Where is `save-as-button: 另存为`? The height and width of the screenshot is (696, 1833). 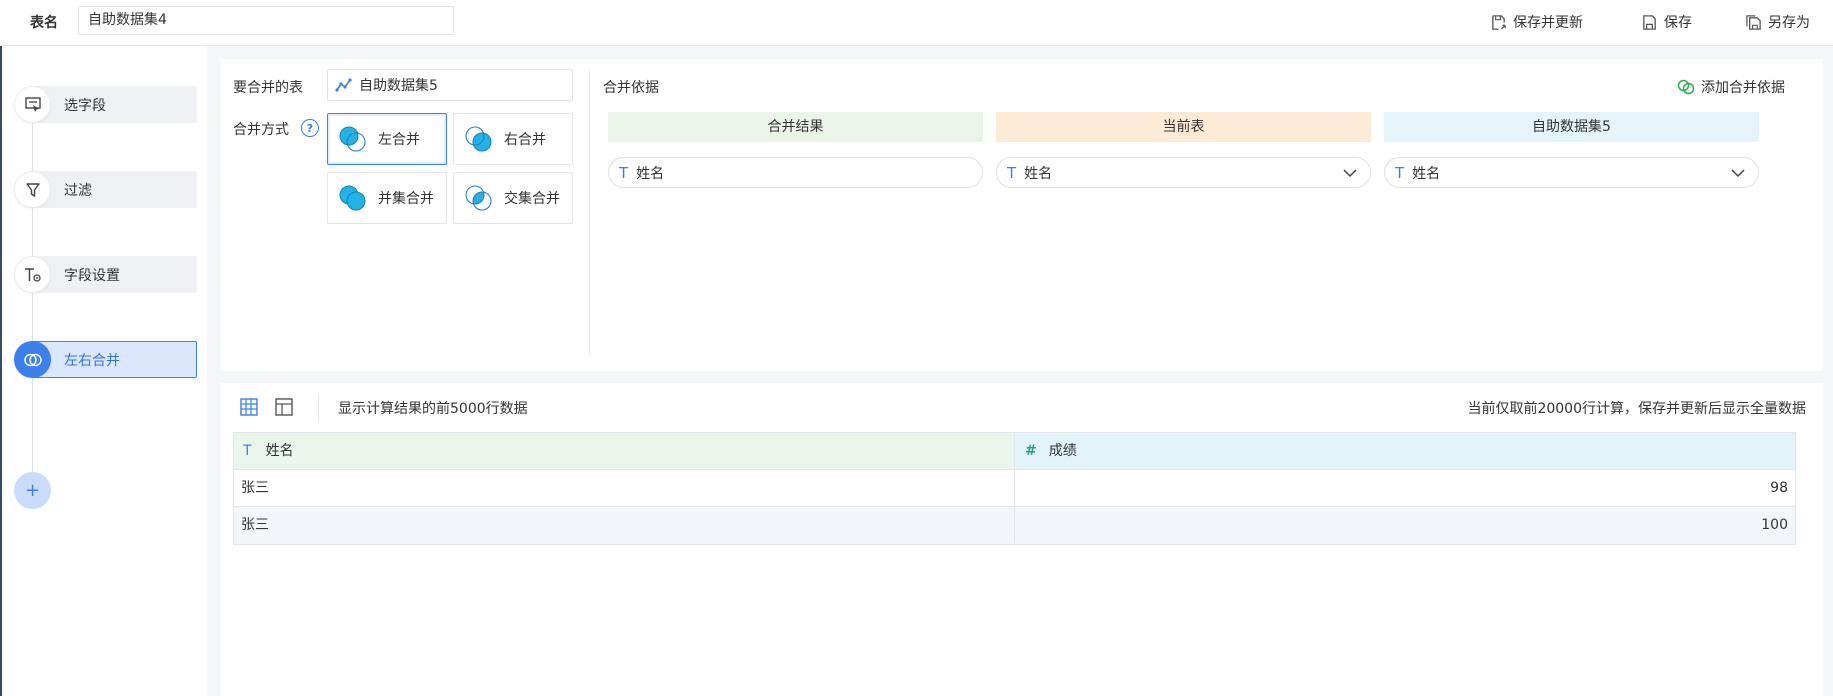 save-as-button: 另存为 is located at coordinates (1777, 22).